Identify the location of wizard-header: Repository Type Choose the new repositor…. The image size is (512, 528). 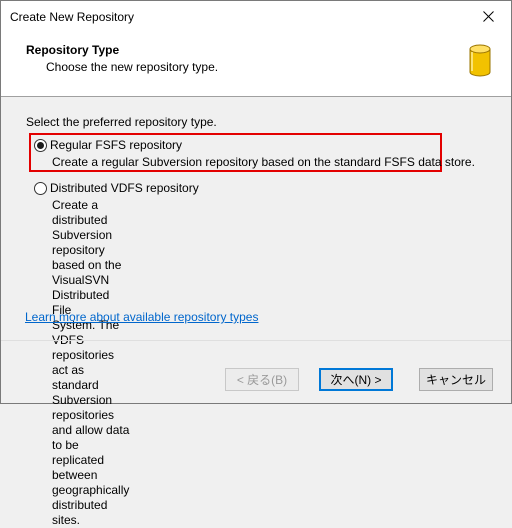
(256, 64).